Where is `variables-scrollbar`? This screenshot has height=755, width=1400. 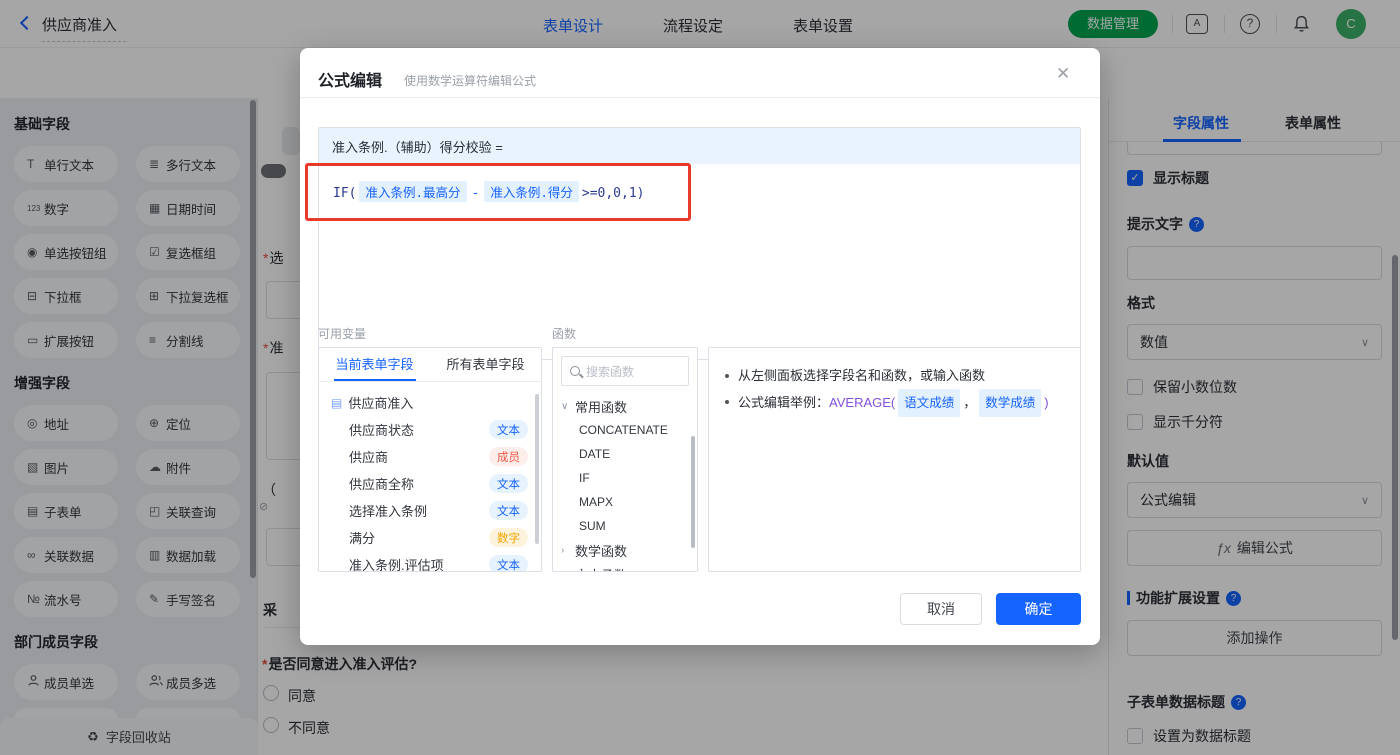
variables-scrollbar is located at coordinates (537, 469).